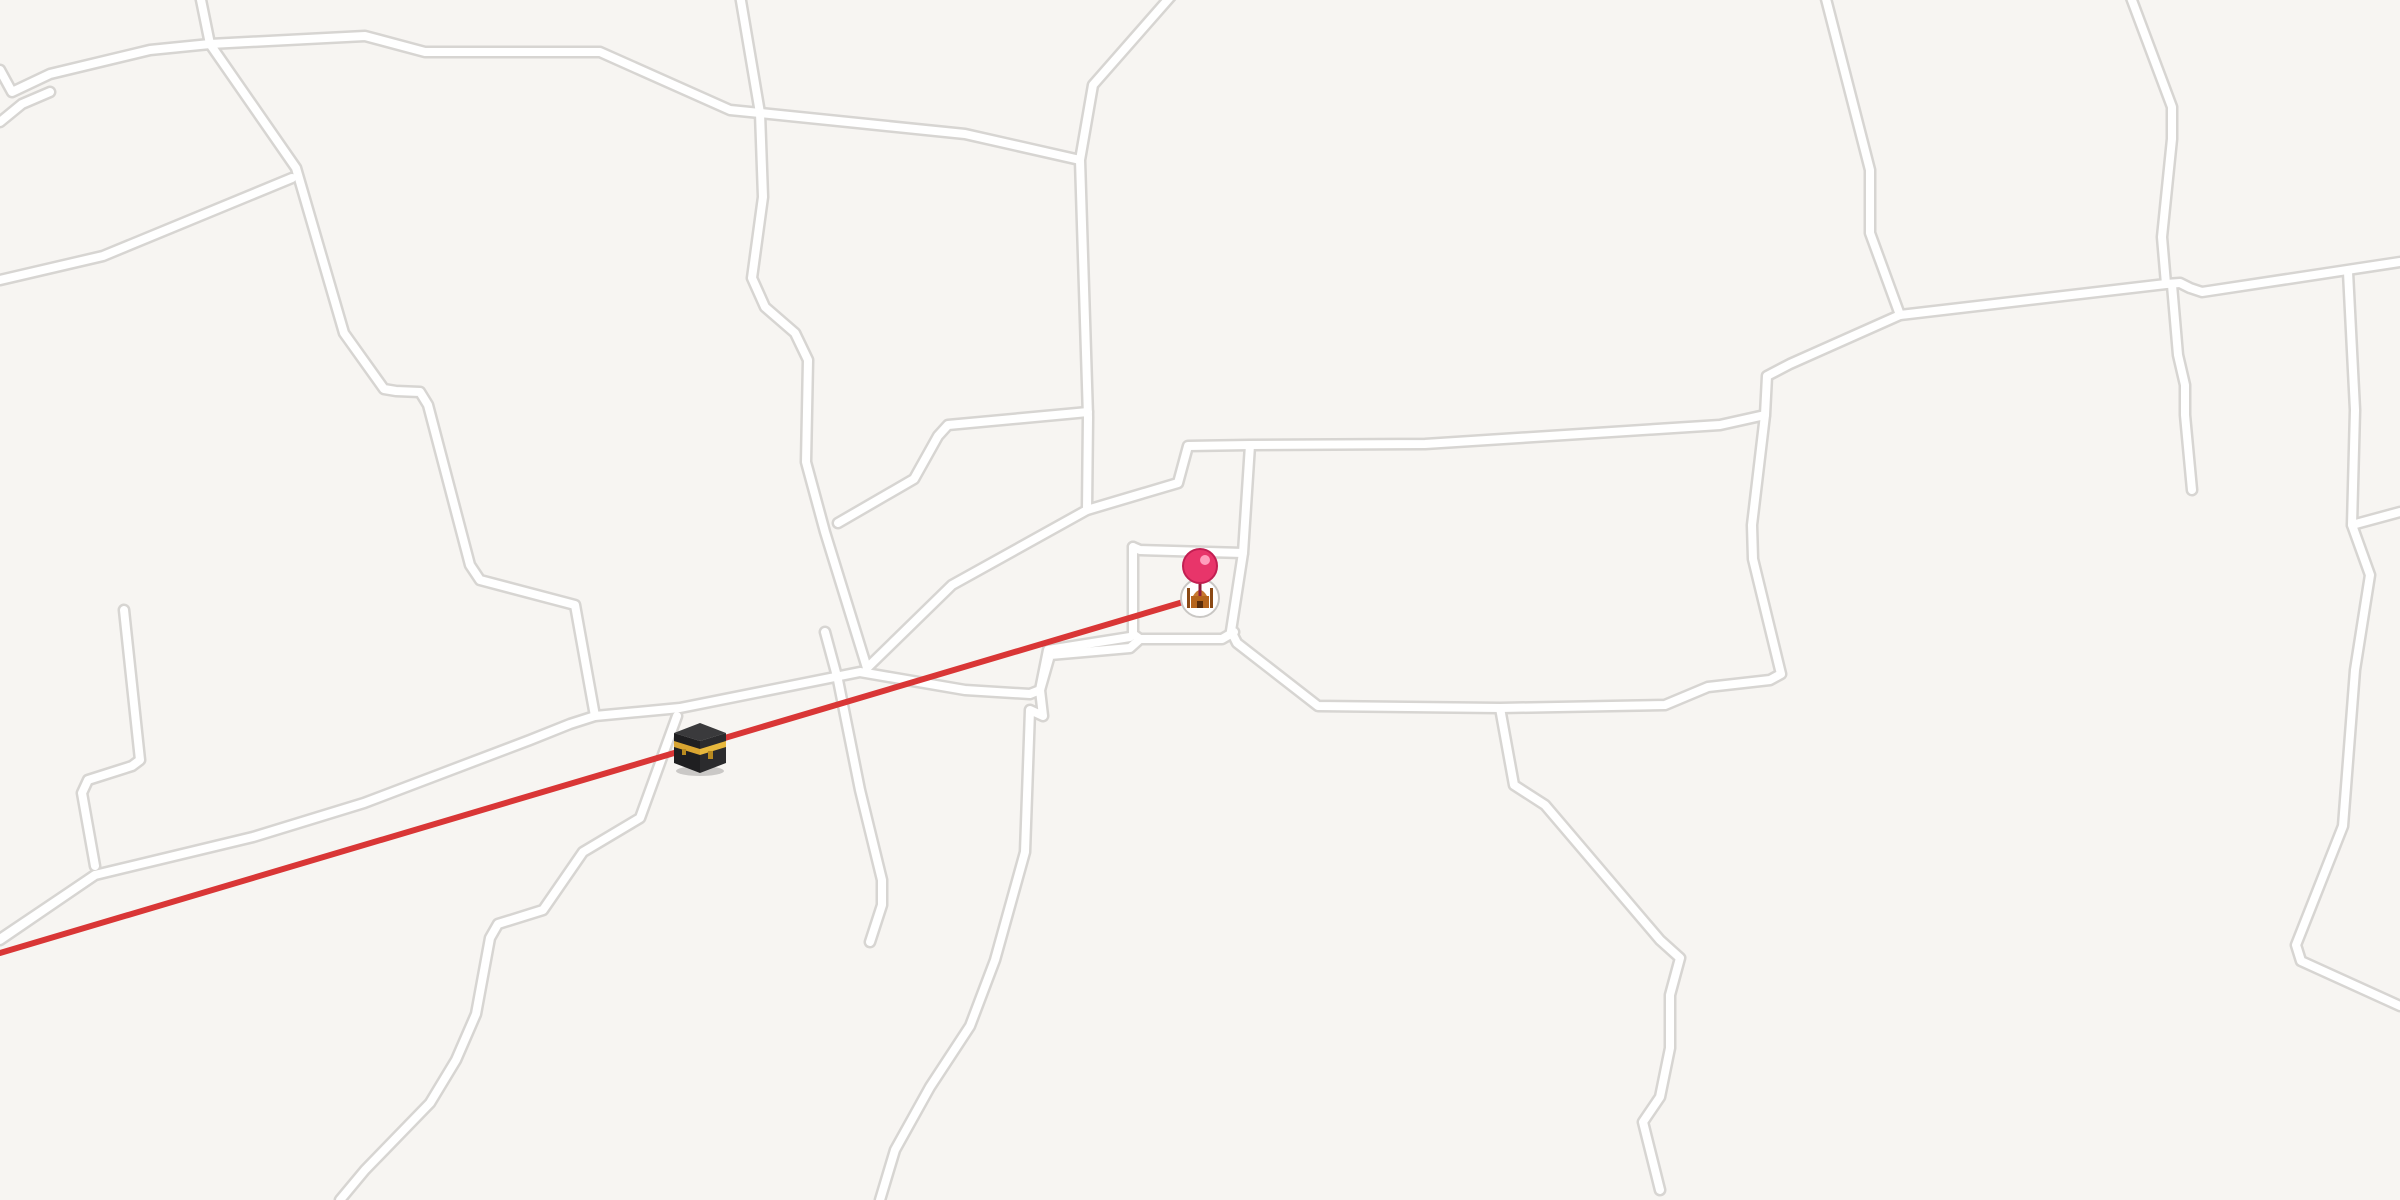  Describe the element at coordinates (700, 749) in the screenshot. I see `kaaba-icon` at that location.